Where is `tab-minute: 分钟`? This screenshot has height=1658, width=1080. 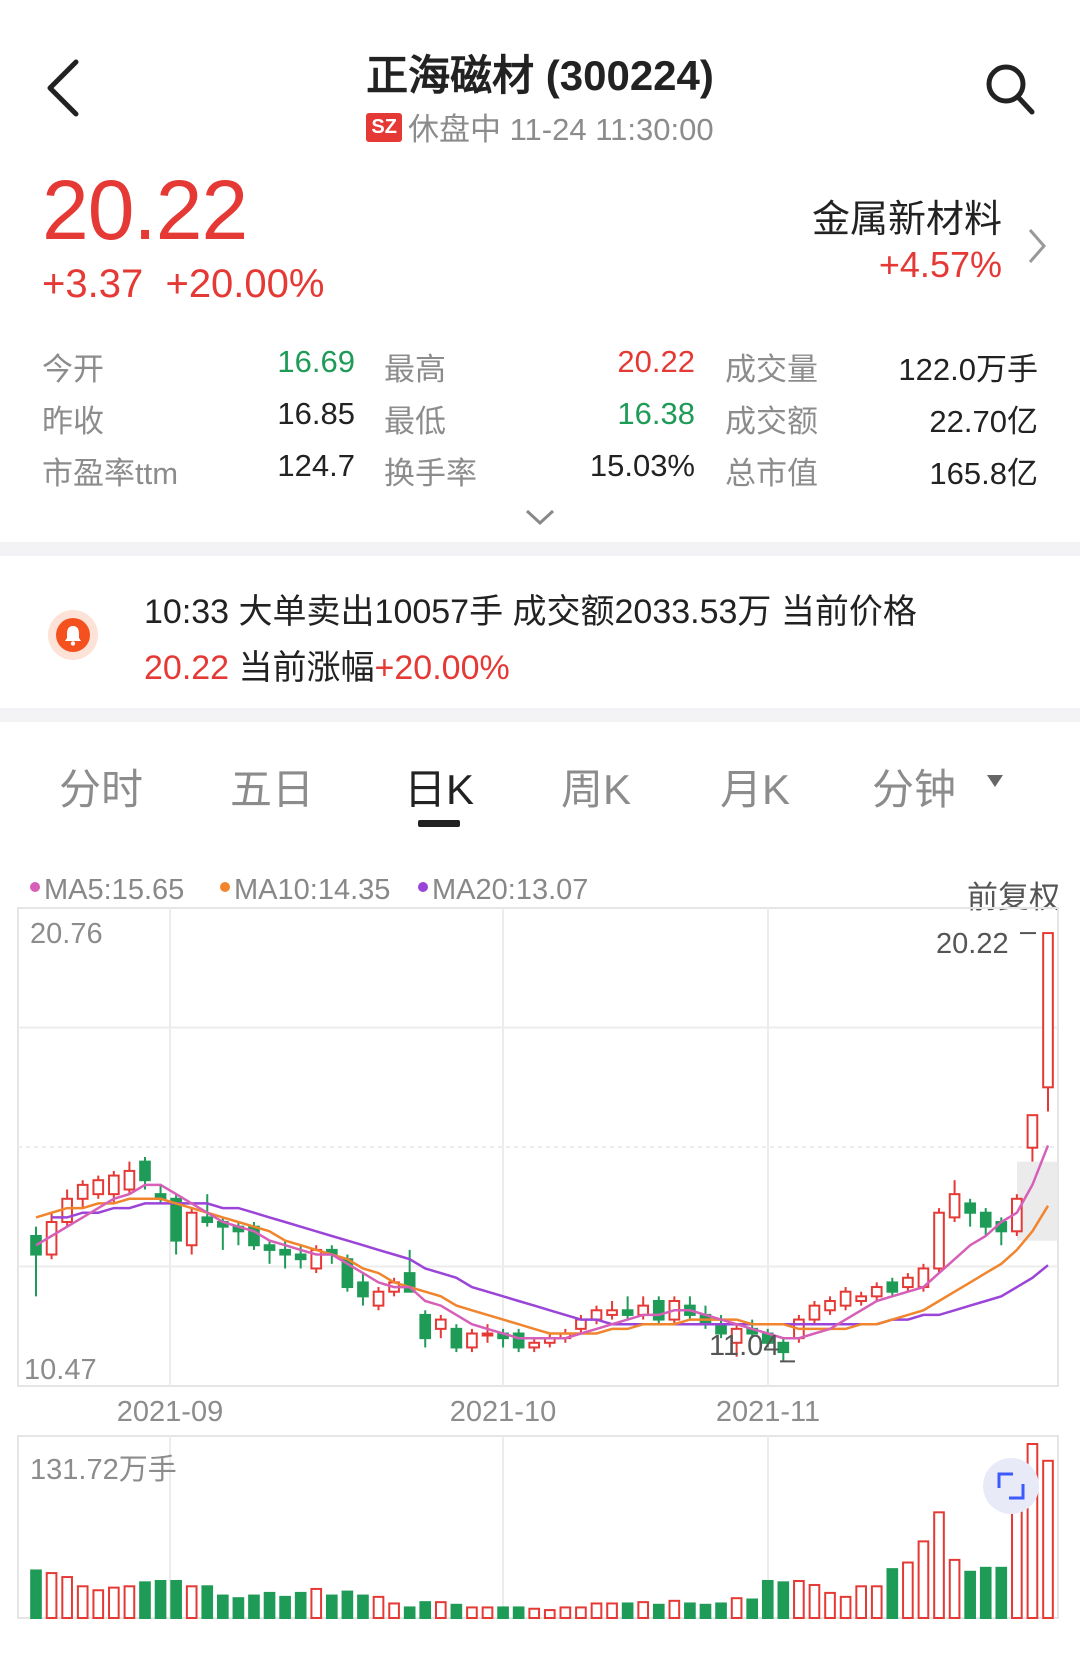 tab-minute: 分钟 is located at coordinates (914, 786).